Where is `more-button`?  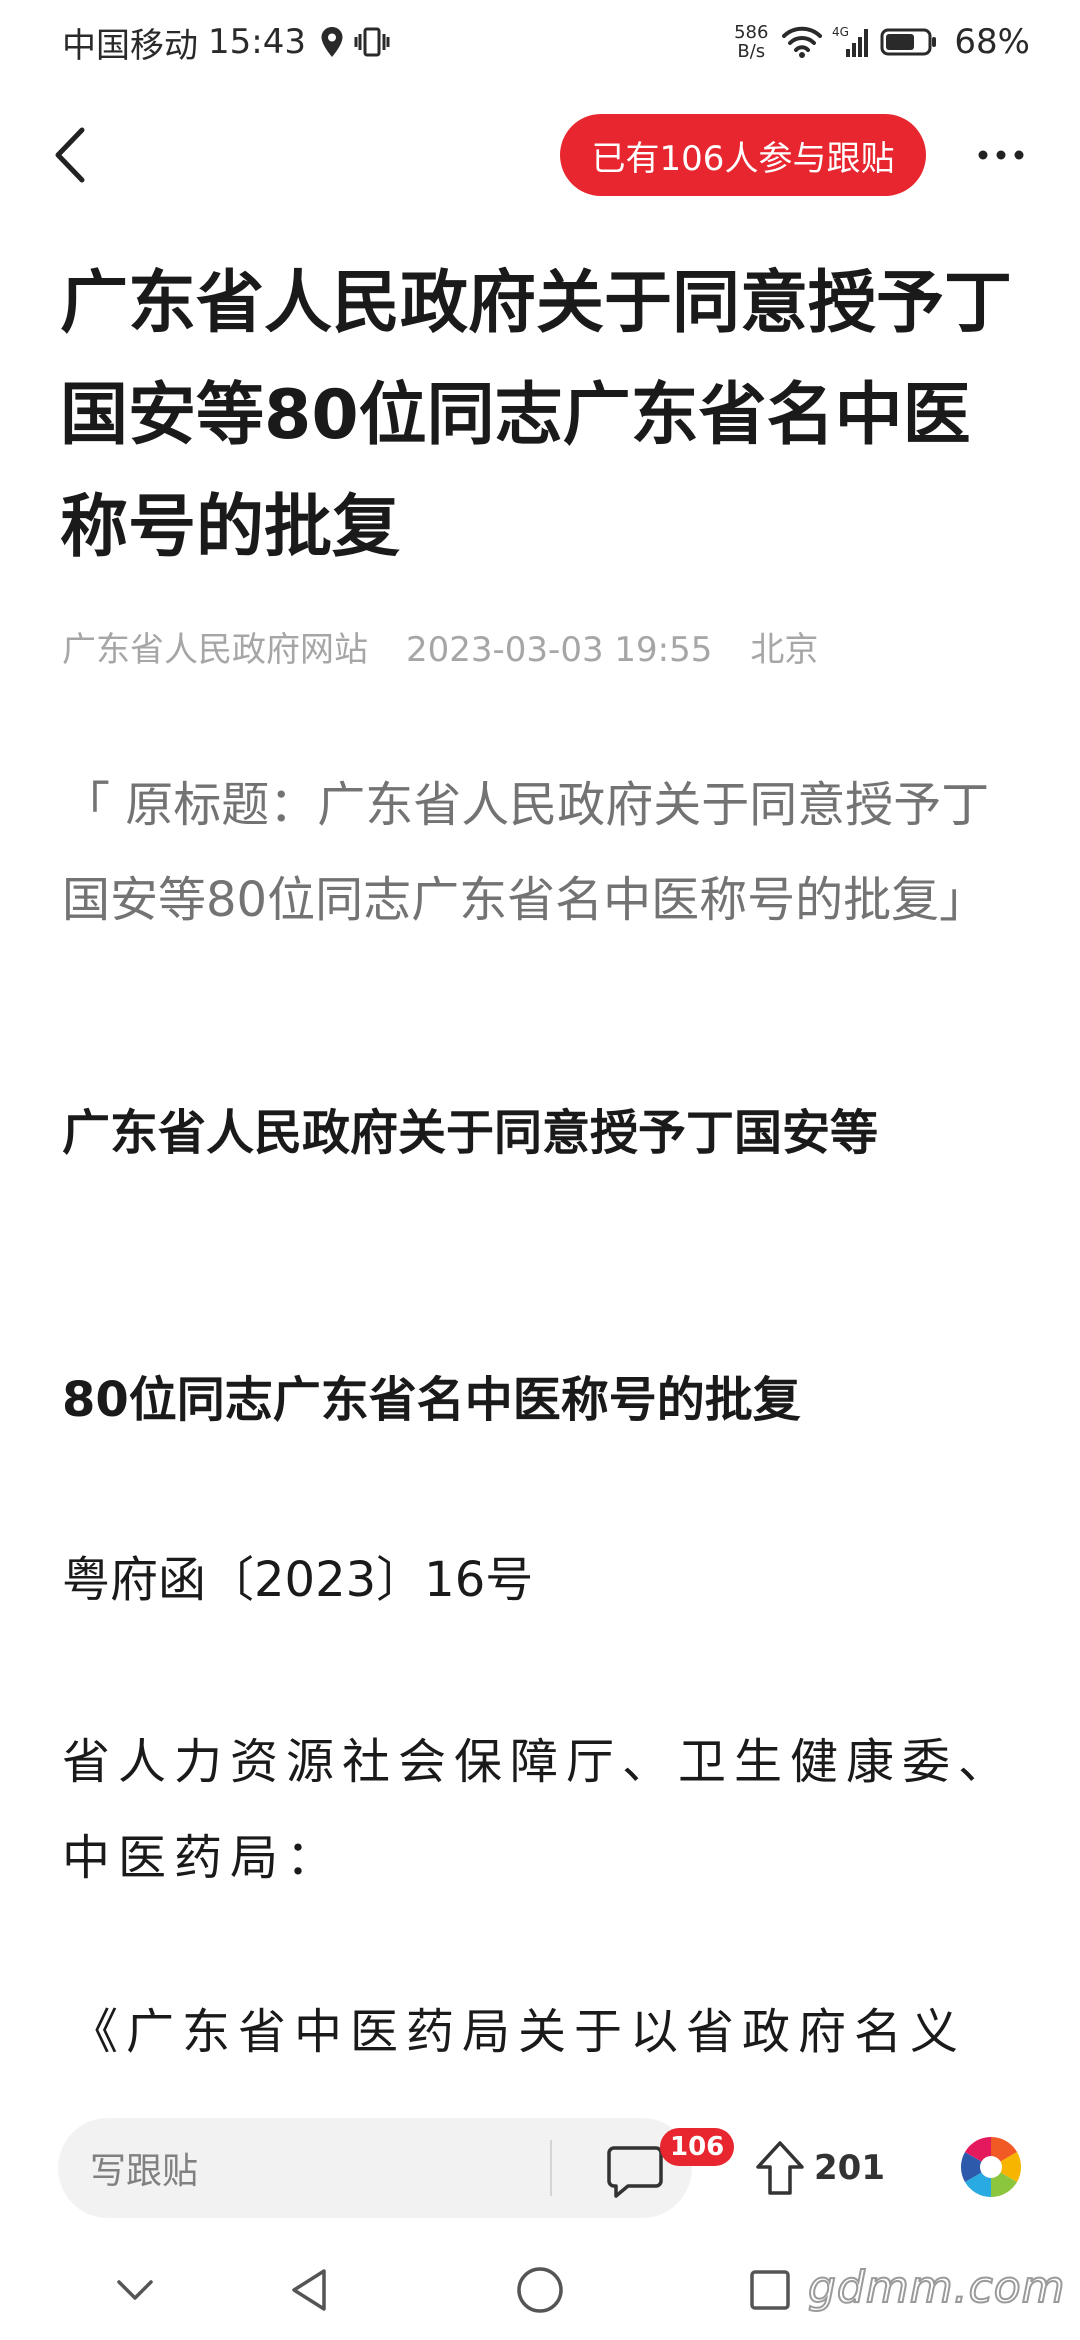
more-button is located at coordinates (1001, 155).